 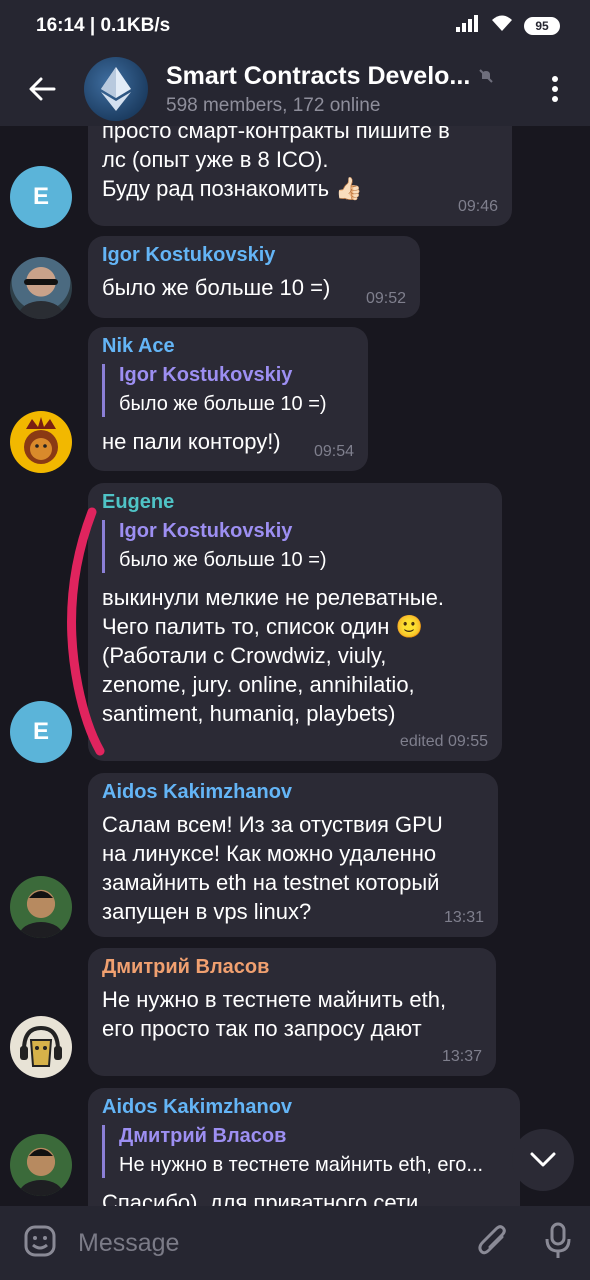 What do you see at coordinates (203, 1136) in the screenshot?
I see `reply-sender: Дмитрий Власов` at bounding box center [203, 1136].